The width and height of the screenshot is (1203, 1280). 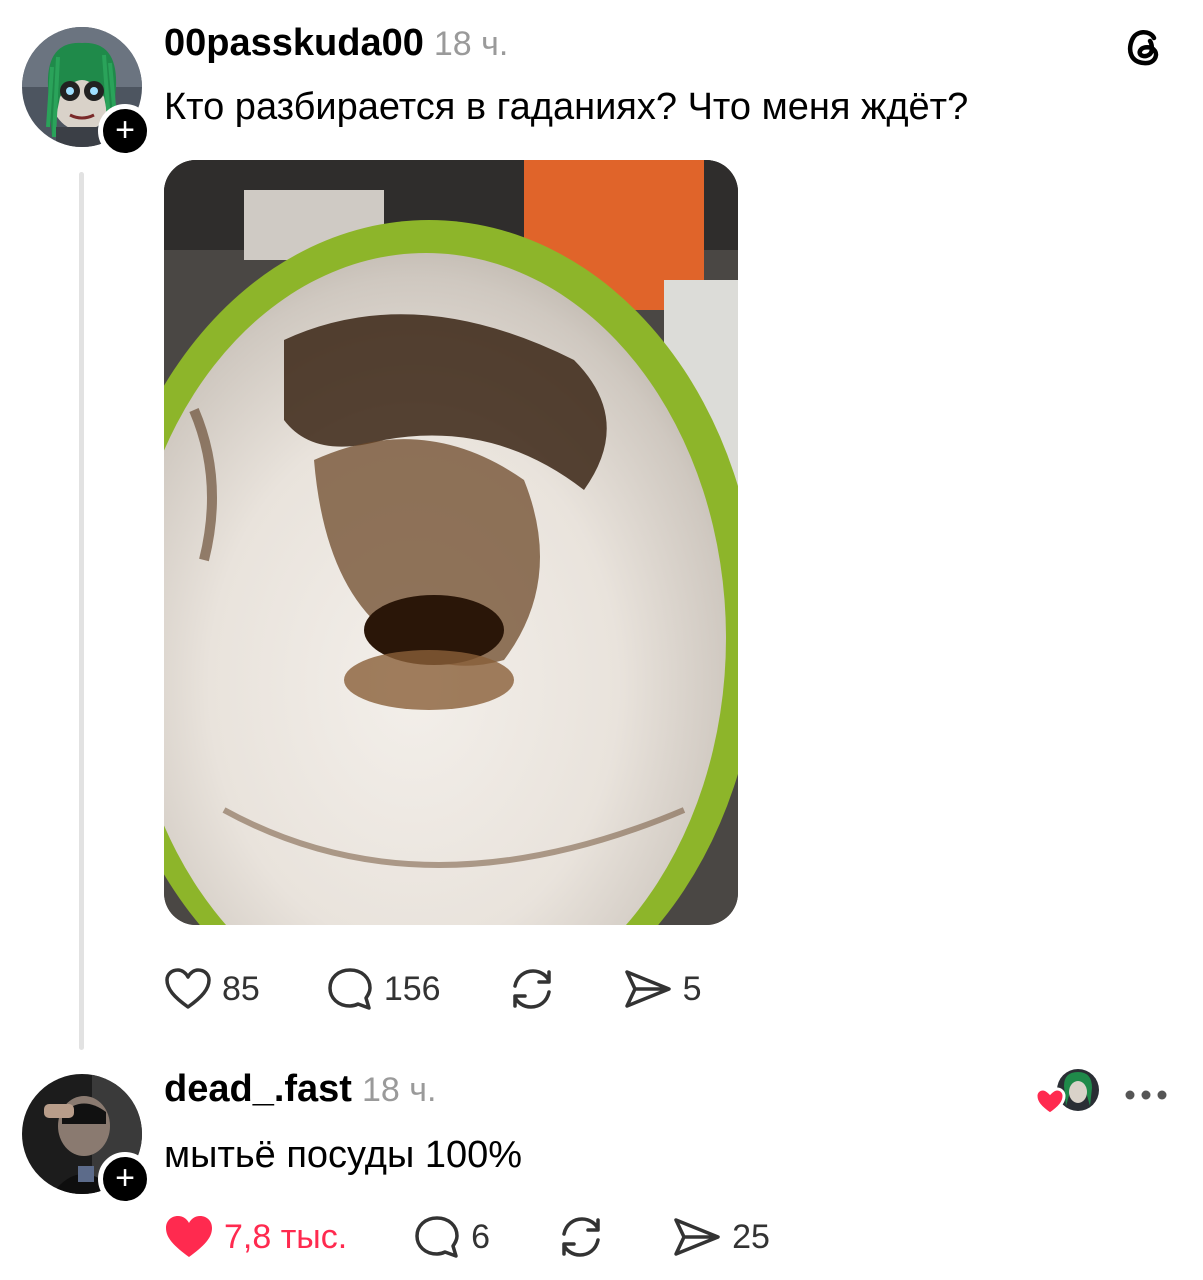 What do you see at coordinates (481, 1236) in the screenshot?
I see `comment-count: 6` at bounding box center [481, 1236].